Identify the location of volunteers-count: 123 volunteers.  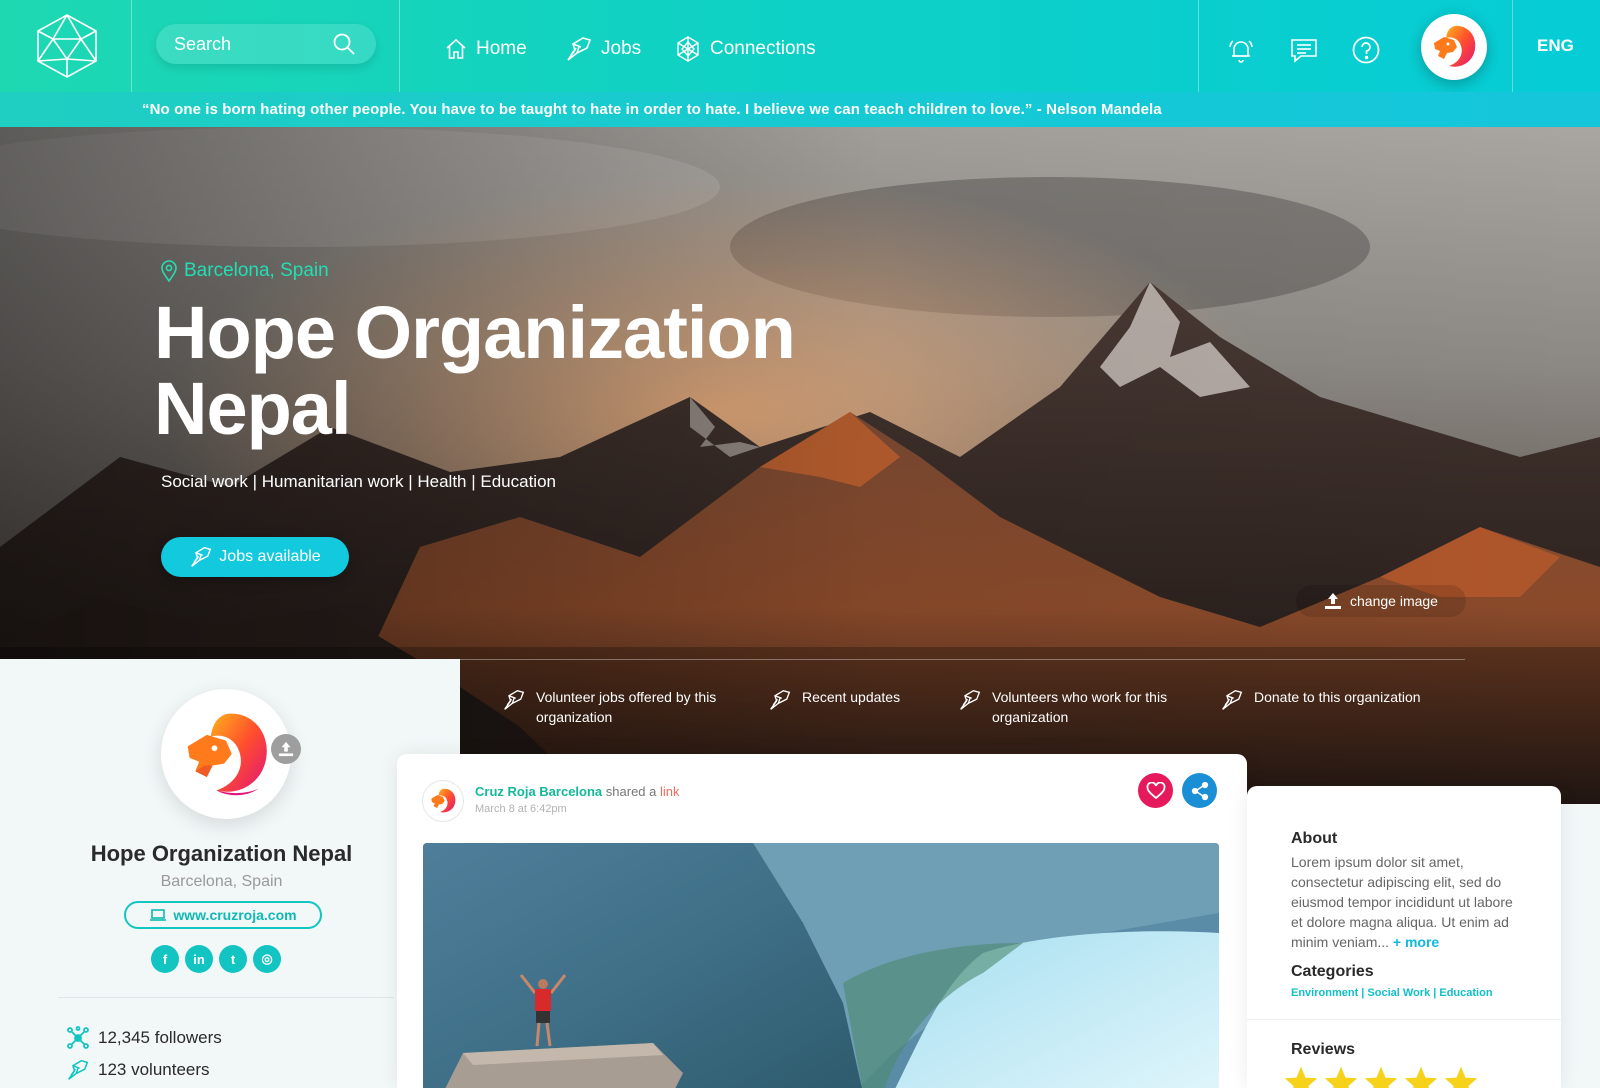
(154, 1069).